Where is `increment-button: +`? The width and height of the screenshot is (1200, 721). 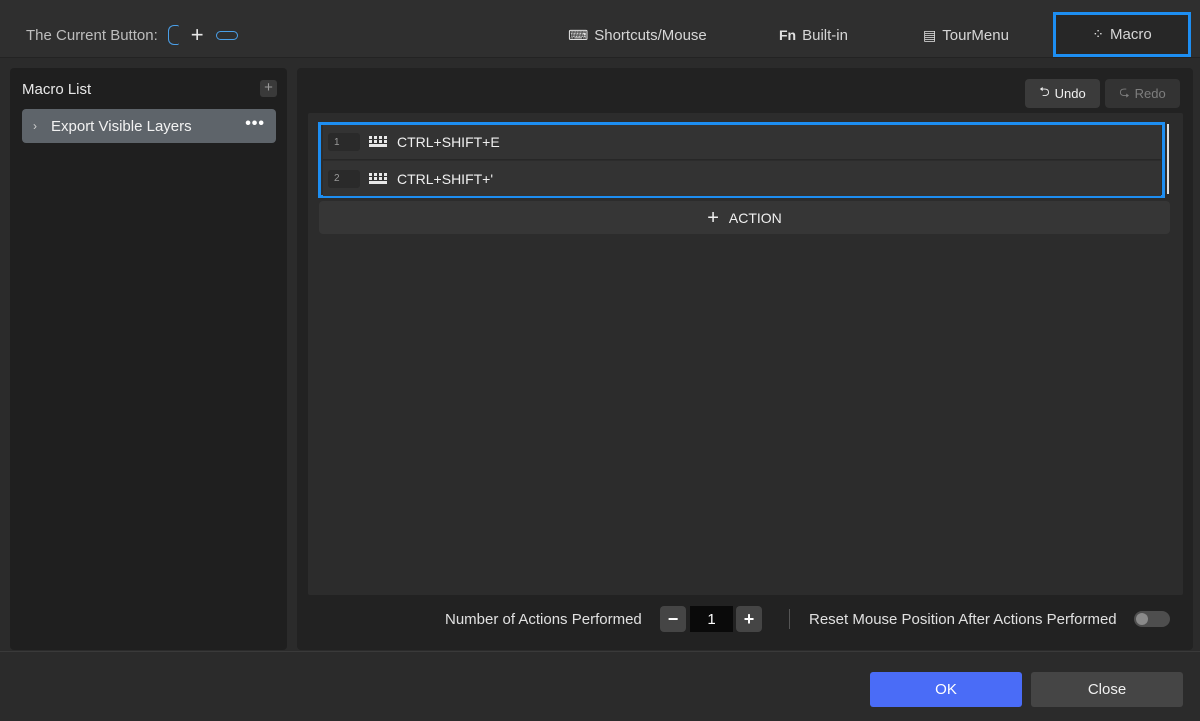 increment-button: + is located at coordinates (749, 619).